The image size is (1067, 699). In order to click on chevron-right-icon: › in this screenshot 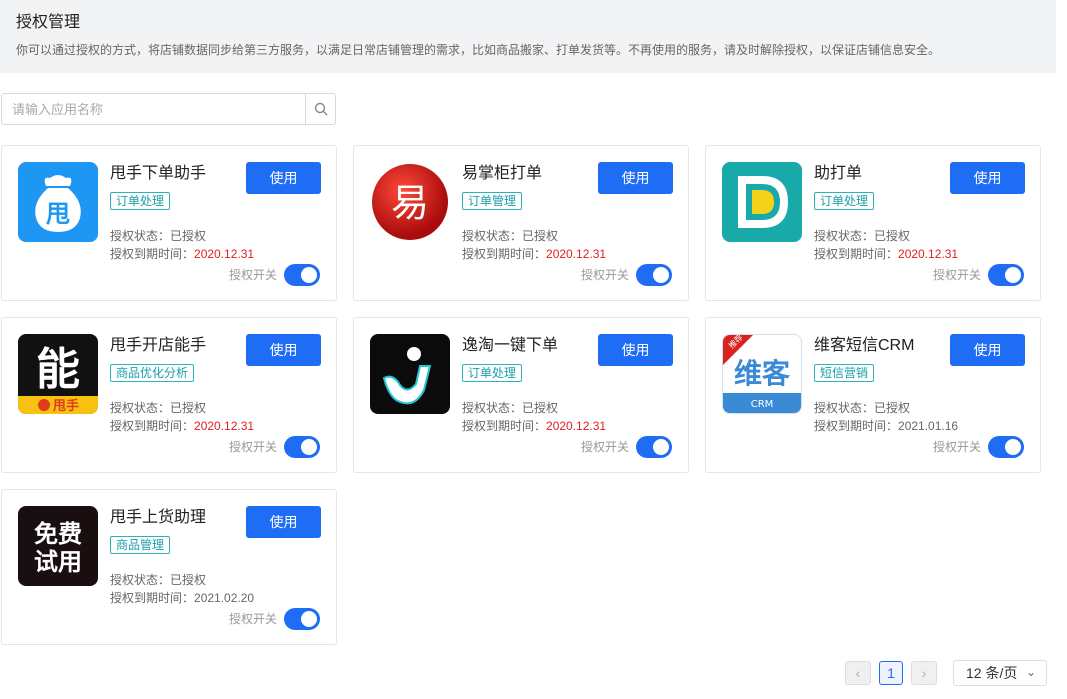, I will do `click(924, 673)`.